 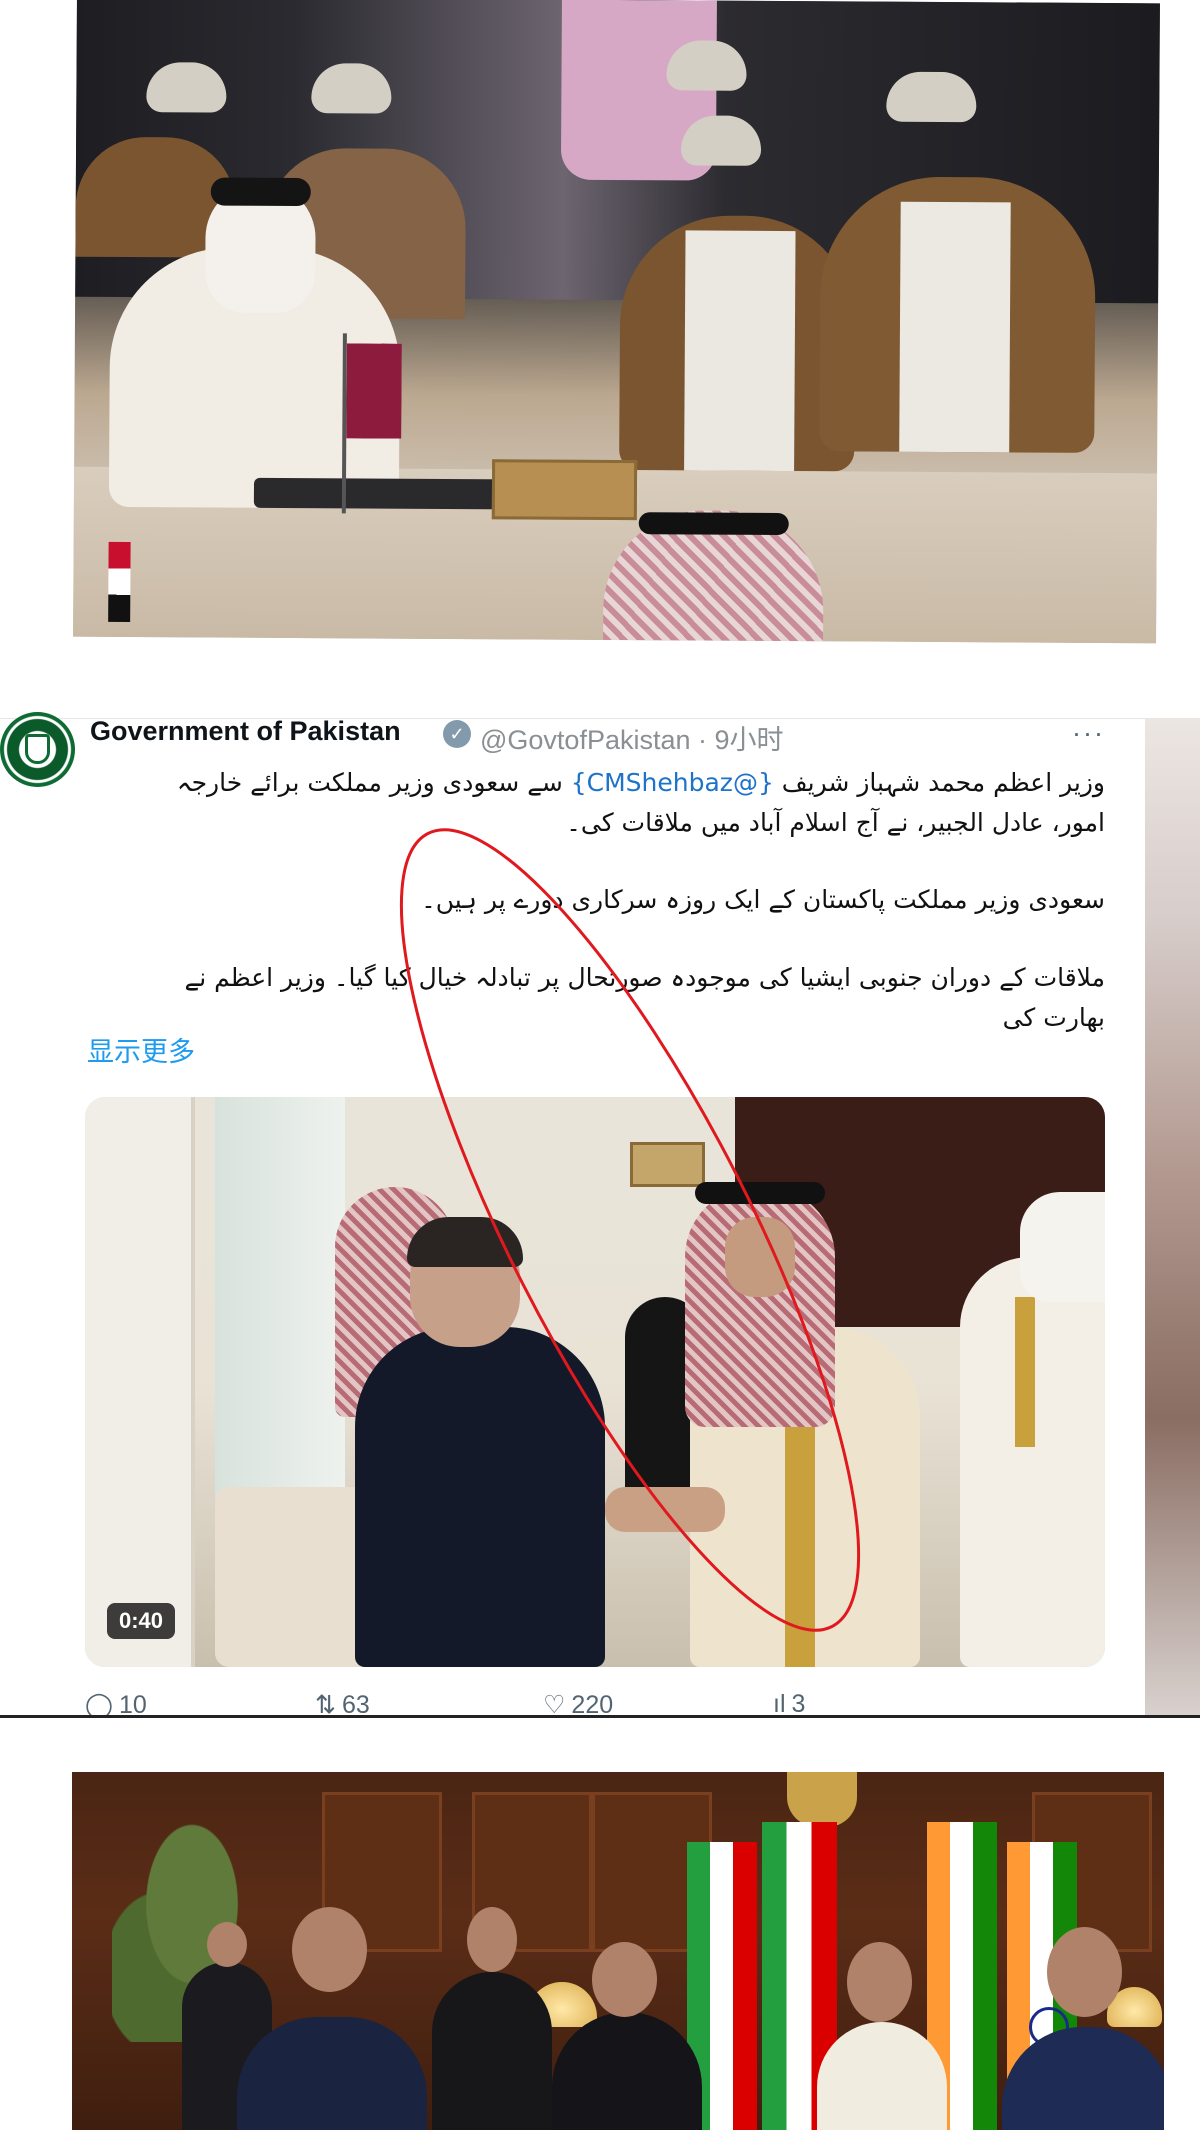 I want to click on qatar-flag, so click(x=374, y=390).